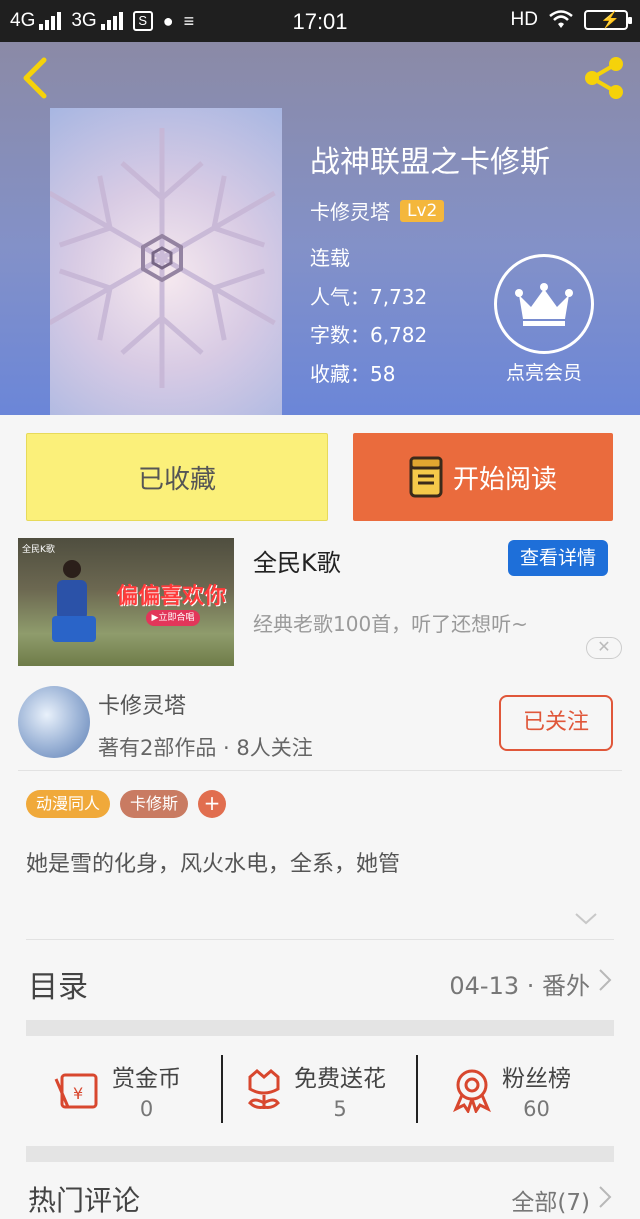 Image resolution: width=640 pixels, height=1219 pixels. I want to click on free-flowers-button: 免费送花 5, so click(314, 1090).